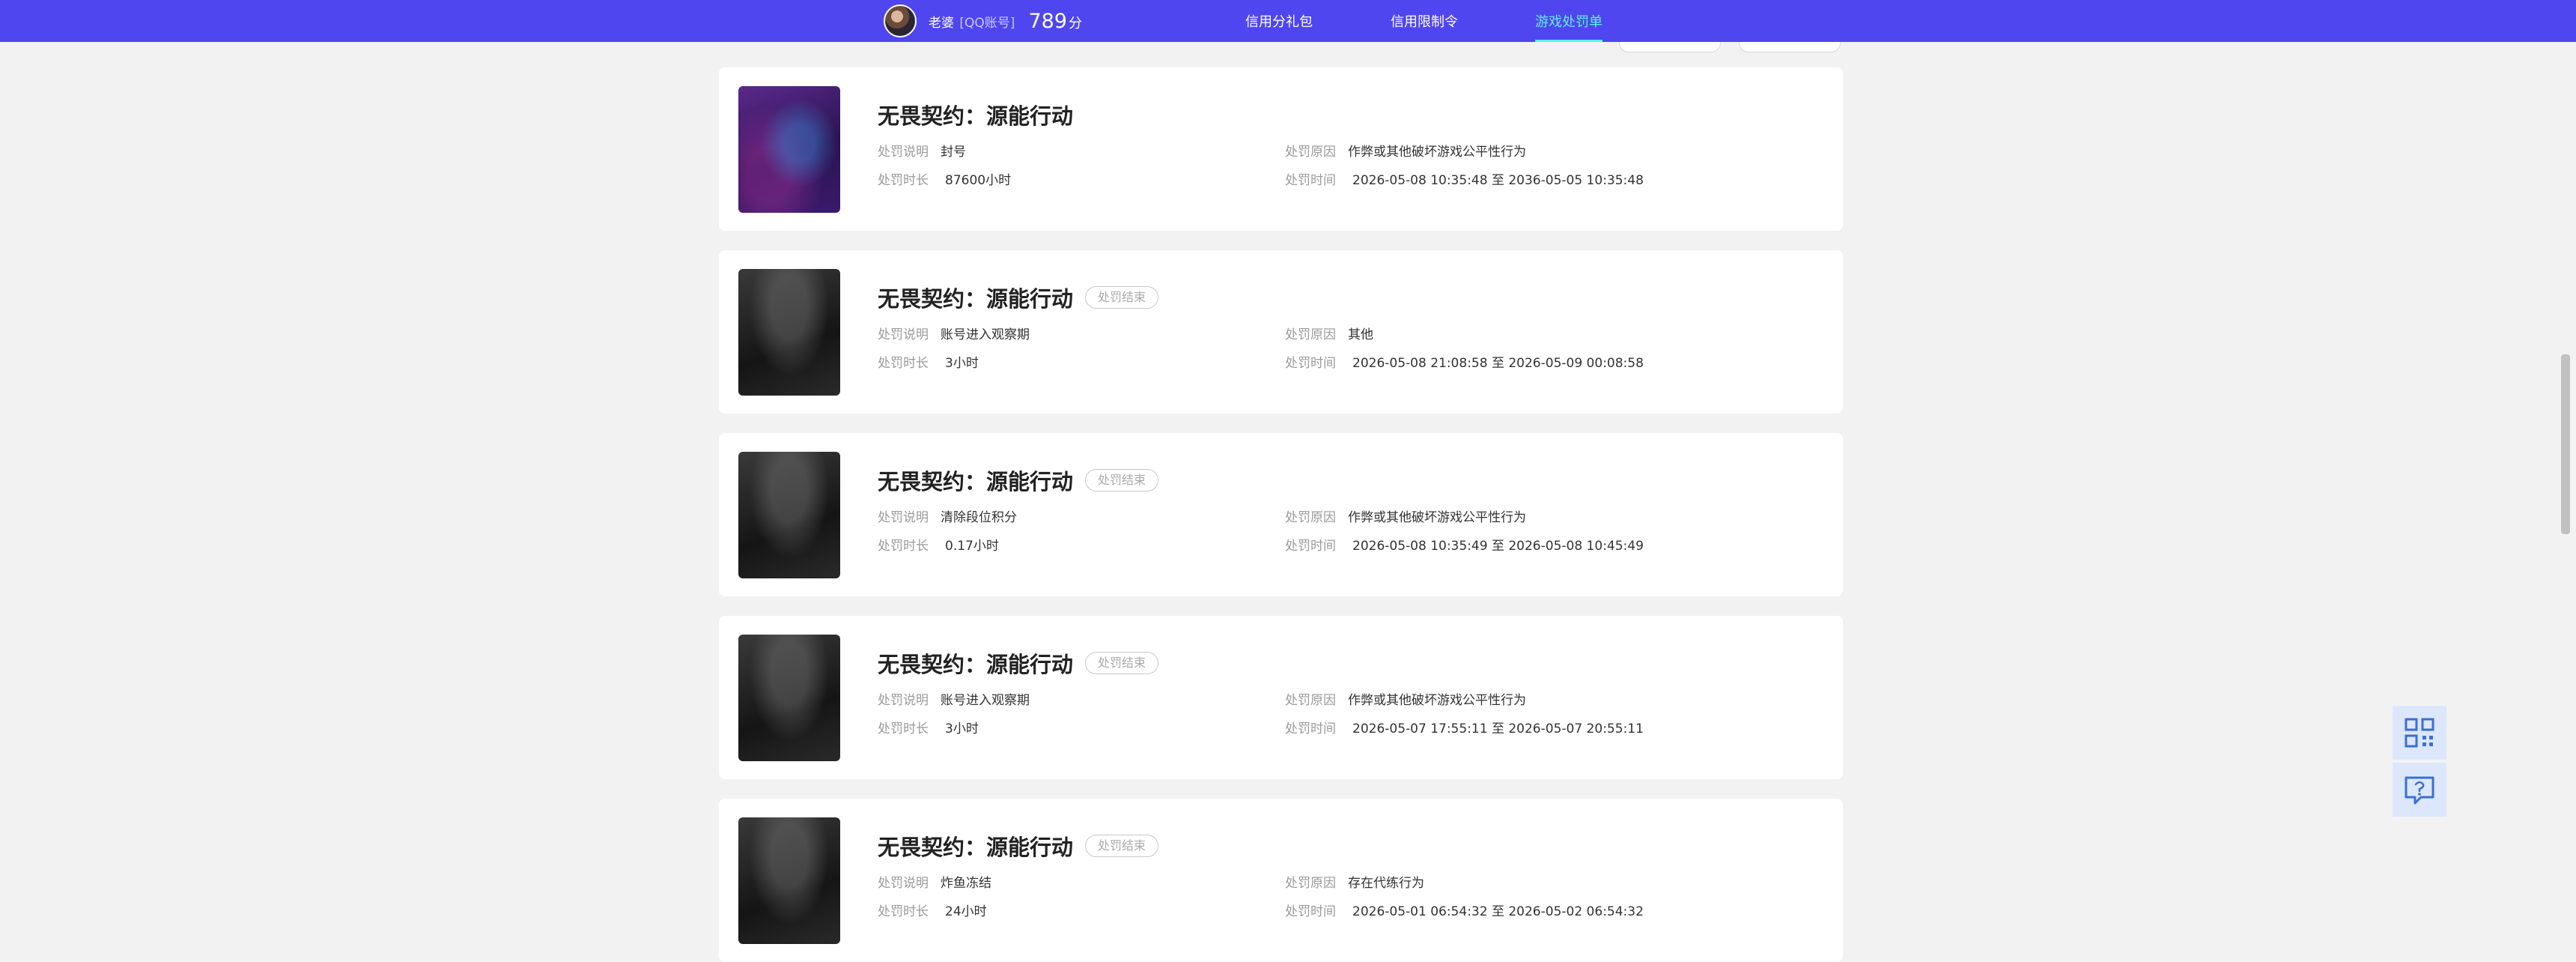 The width and height of the screenshot is (2576, 962). I want to click on penalty-reason: 处罚原因 存在代练行为, so click(1354, 881).